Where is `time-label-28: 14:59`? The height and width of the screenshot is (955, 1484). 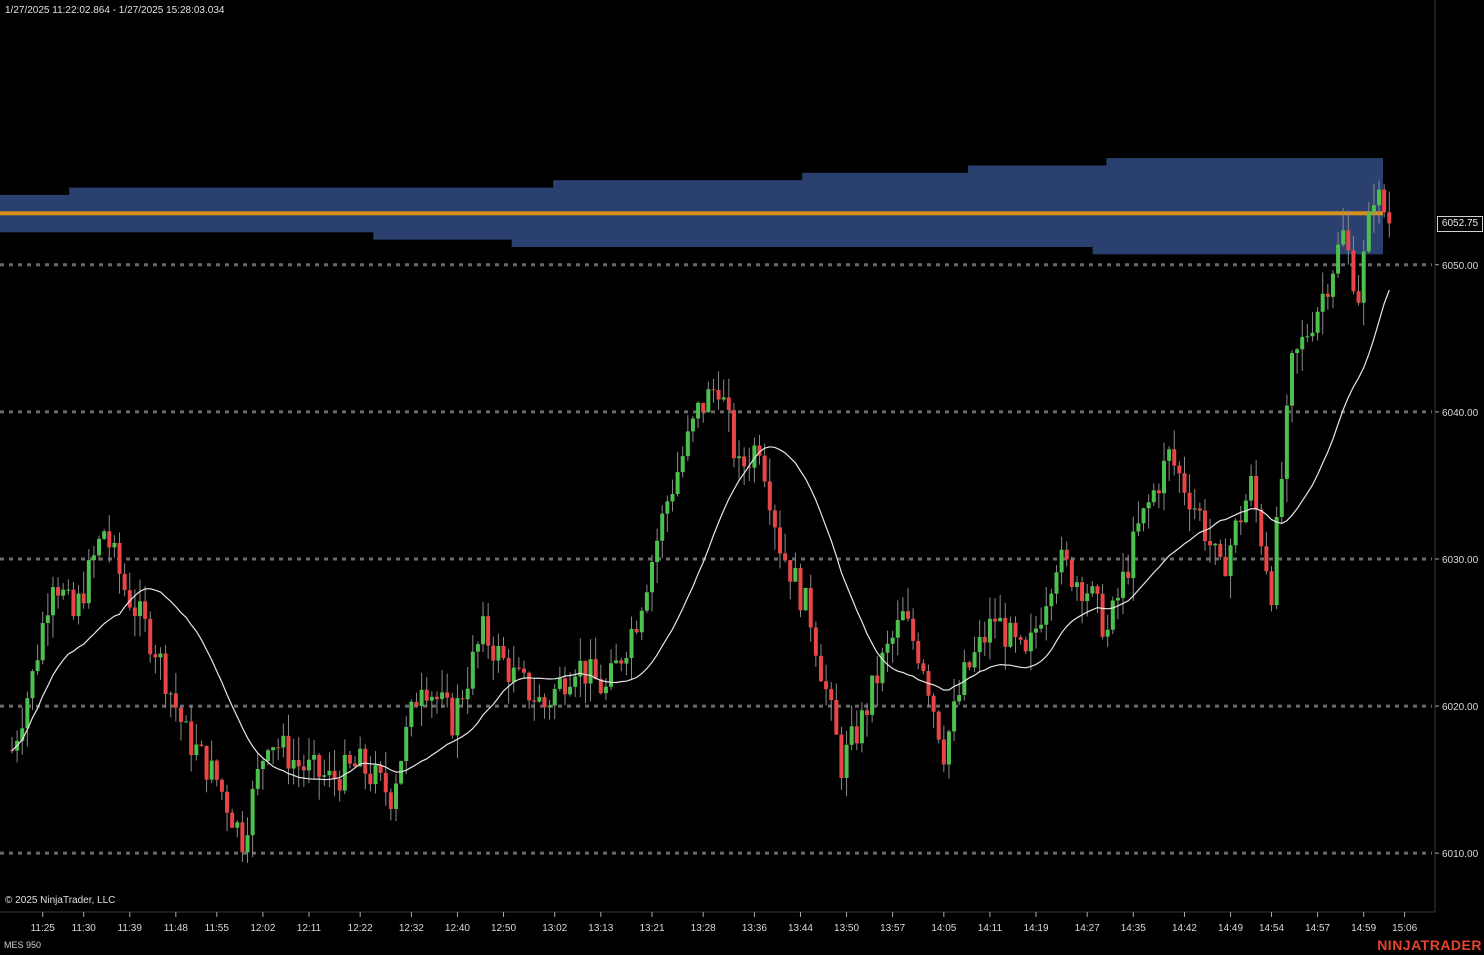 time-label-28: 14:59 is located at coordinates (1363, 928).